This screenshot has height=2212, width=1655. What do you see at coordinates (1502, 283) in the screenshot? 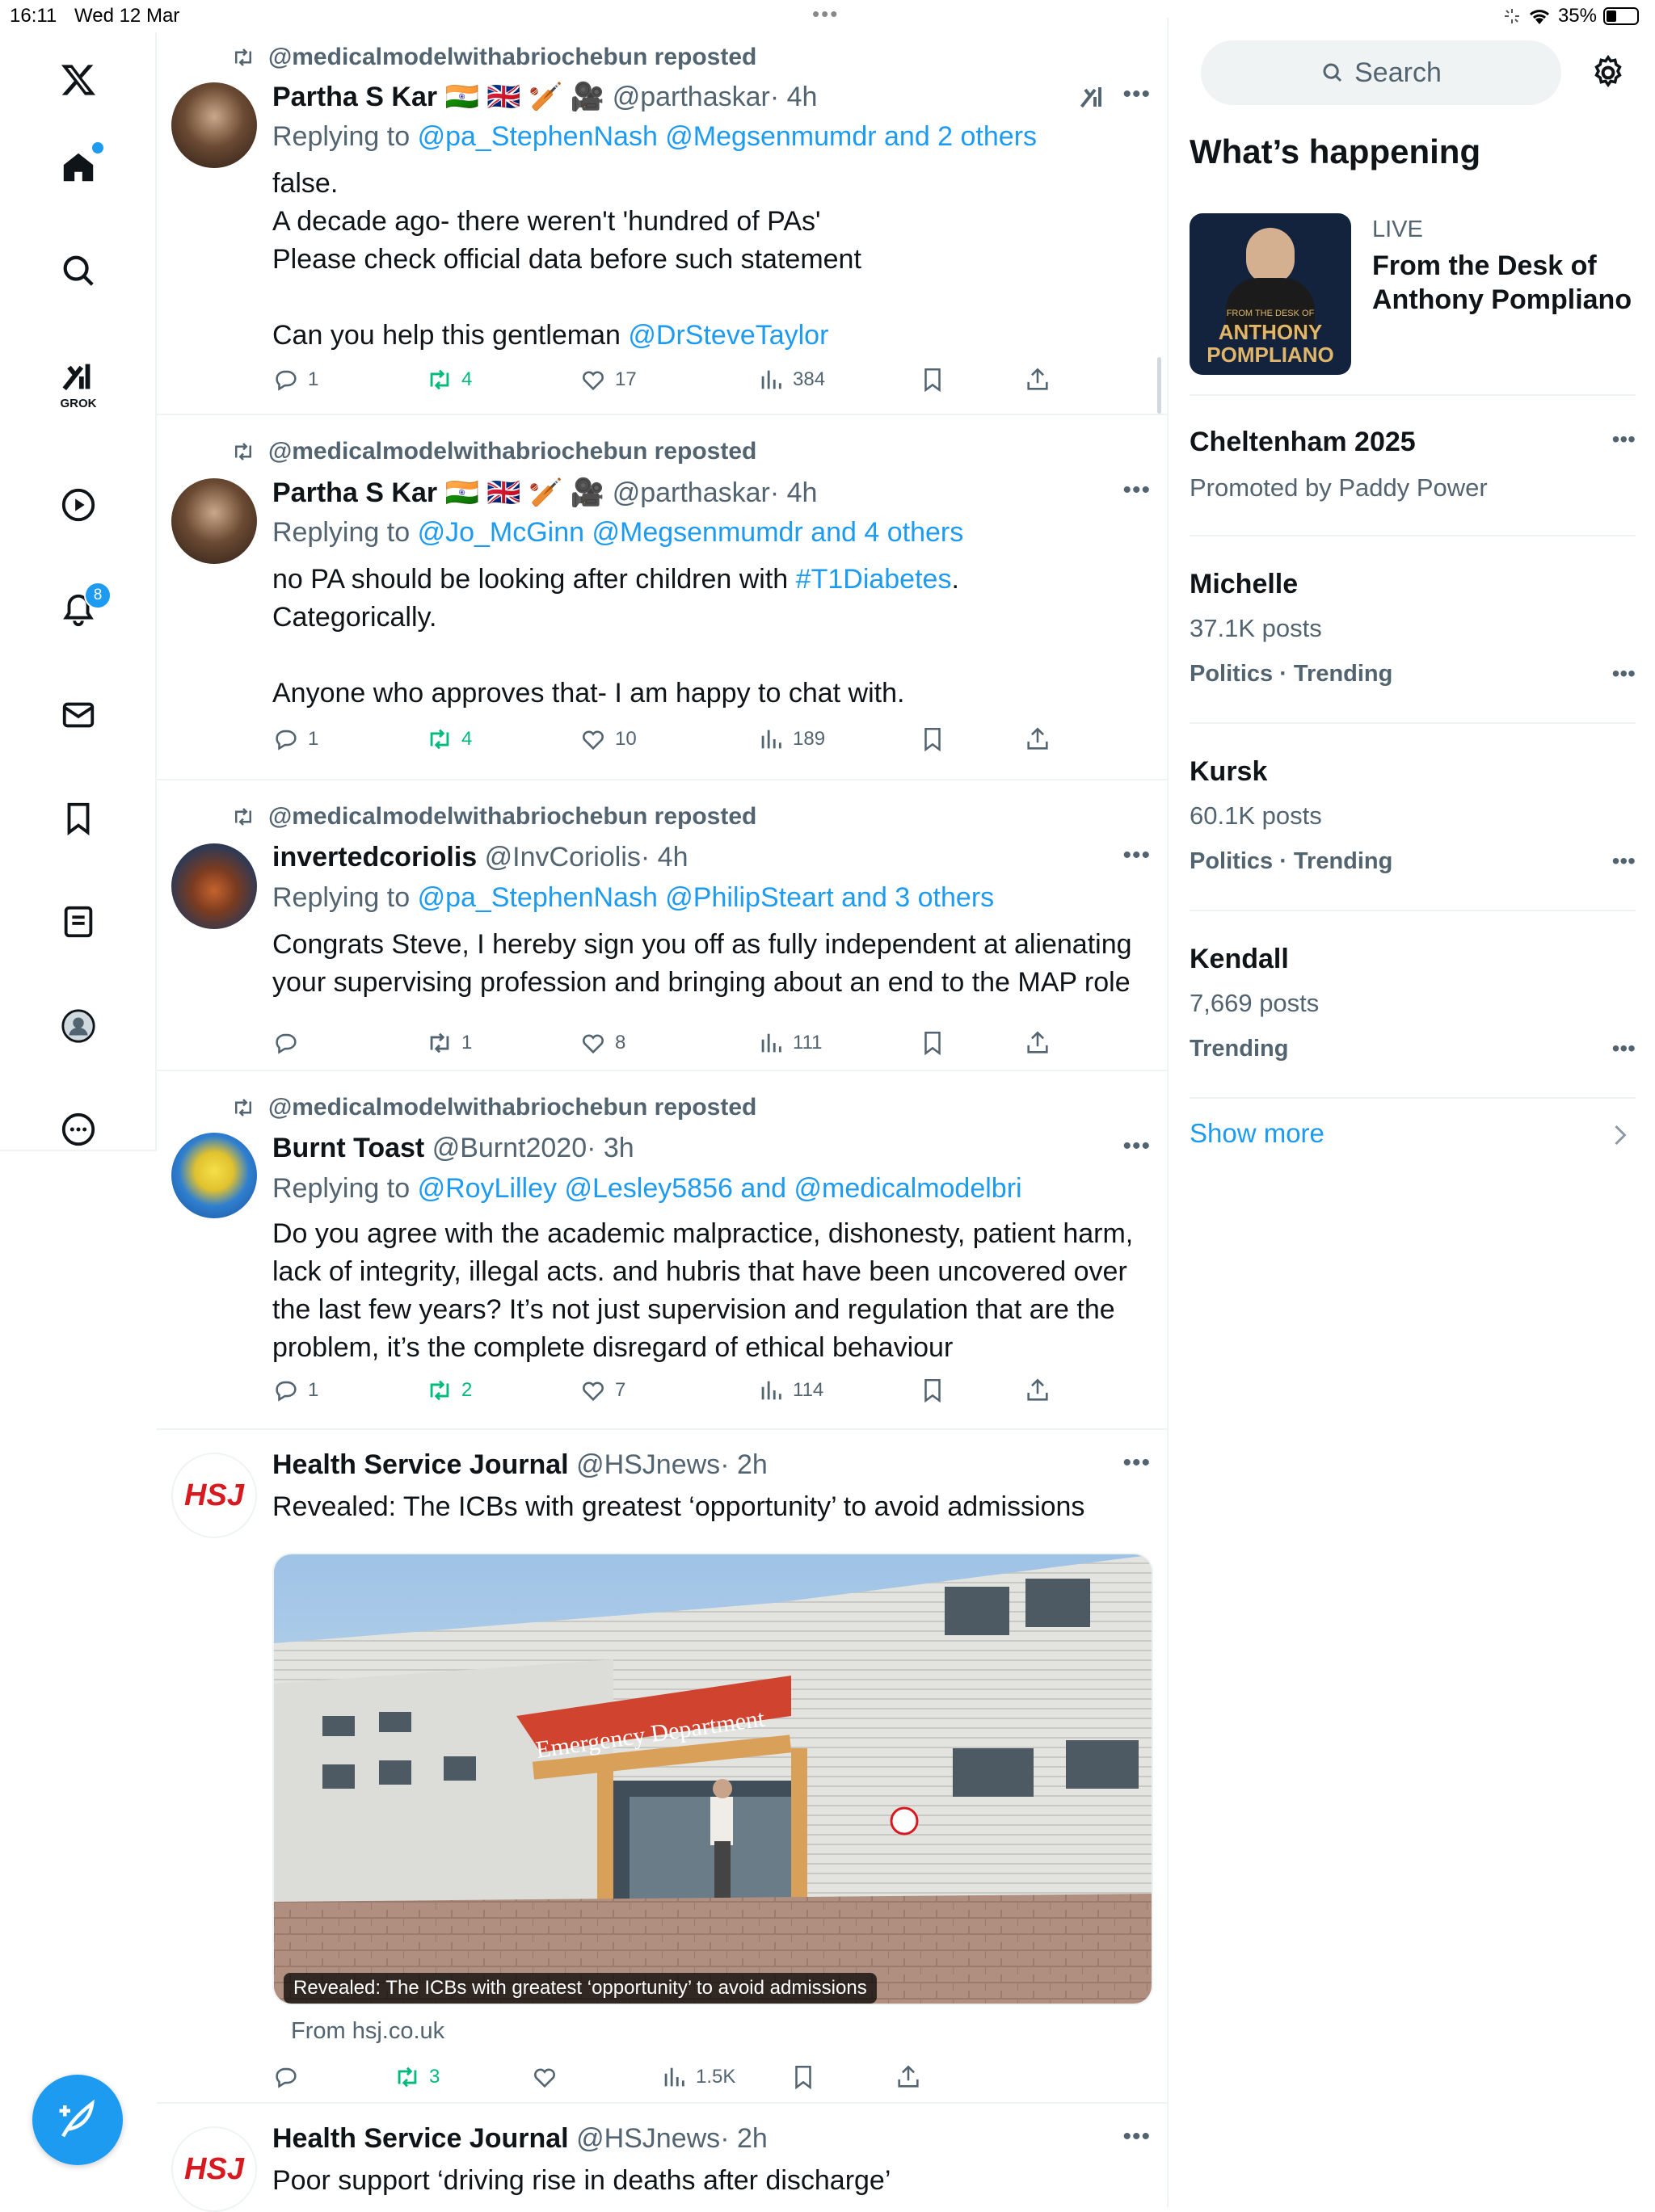
I see `live-title: From the Desk of Anthony Pompliano` at bounding box center [1502, 283].